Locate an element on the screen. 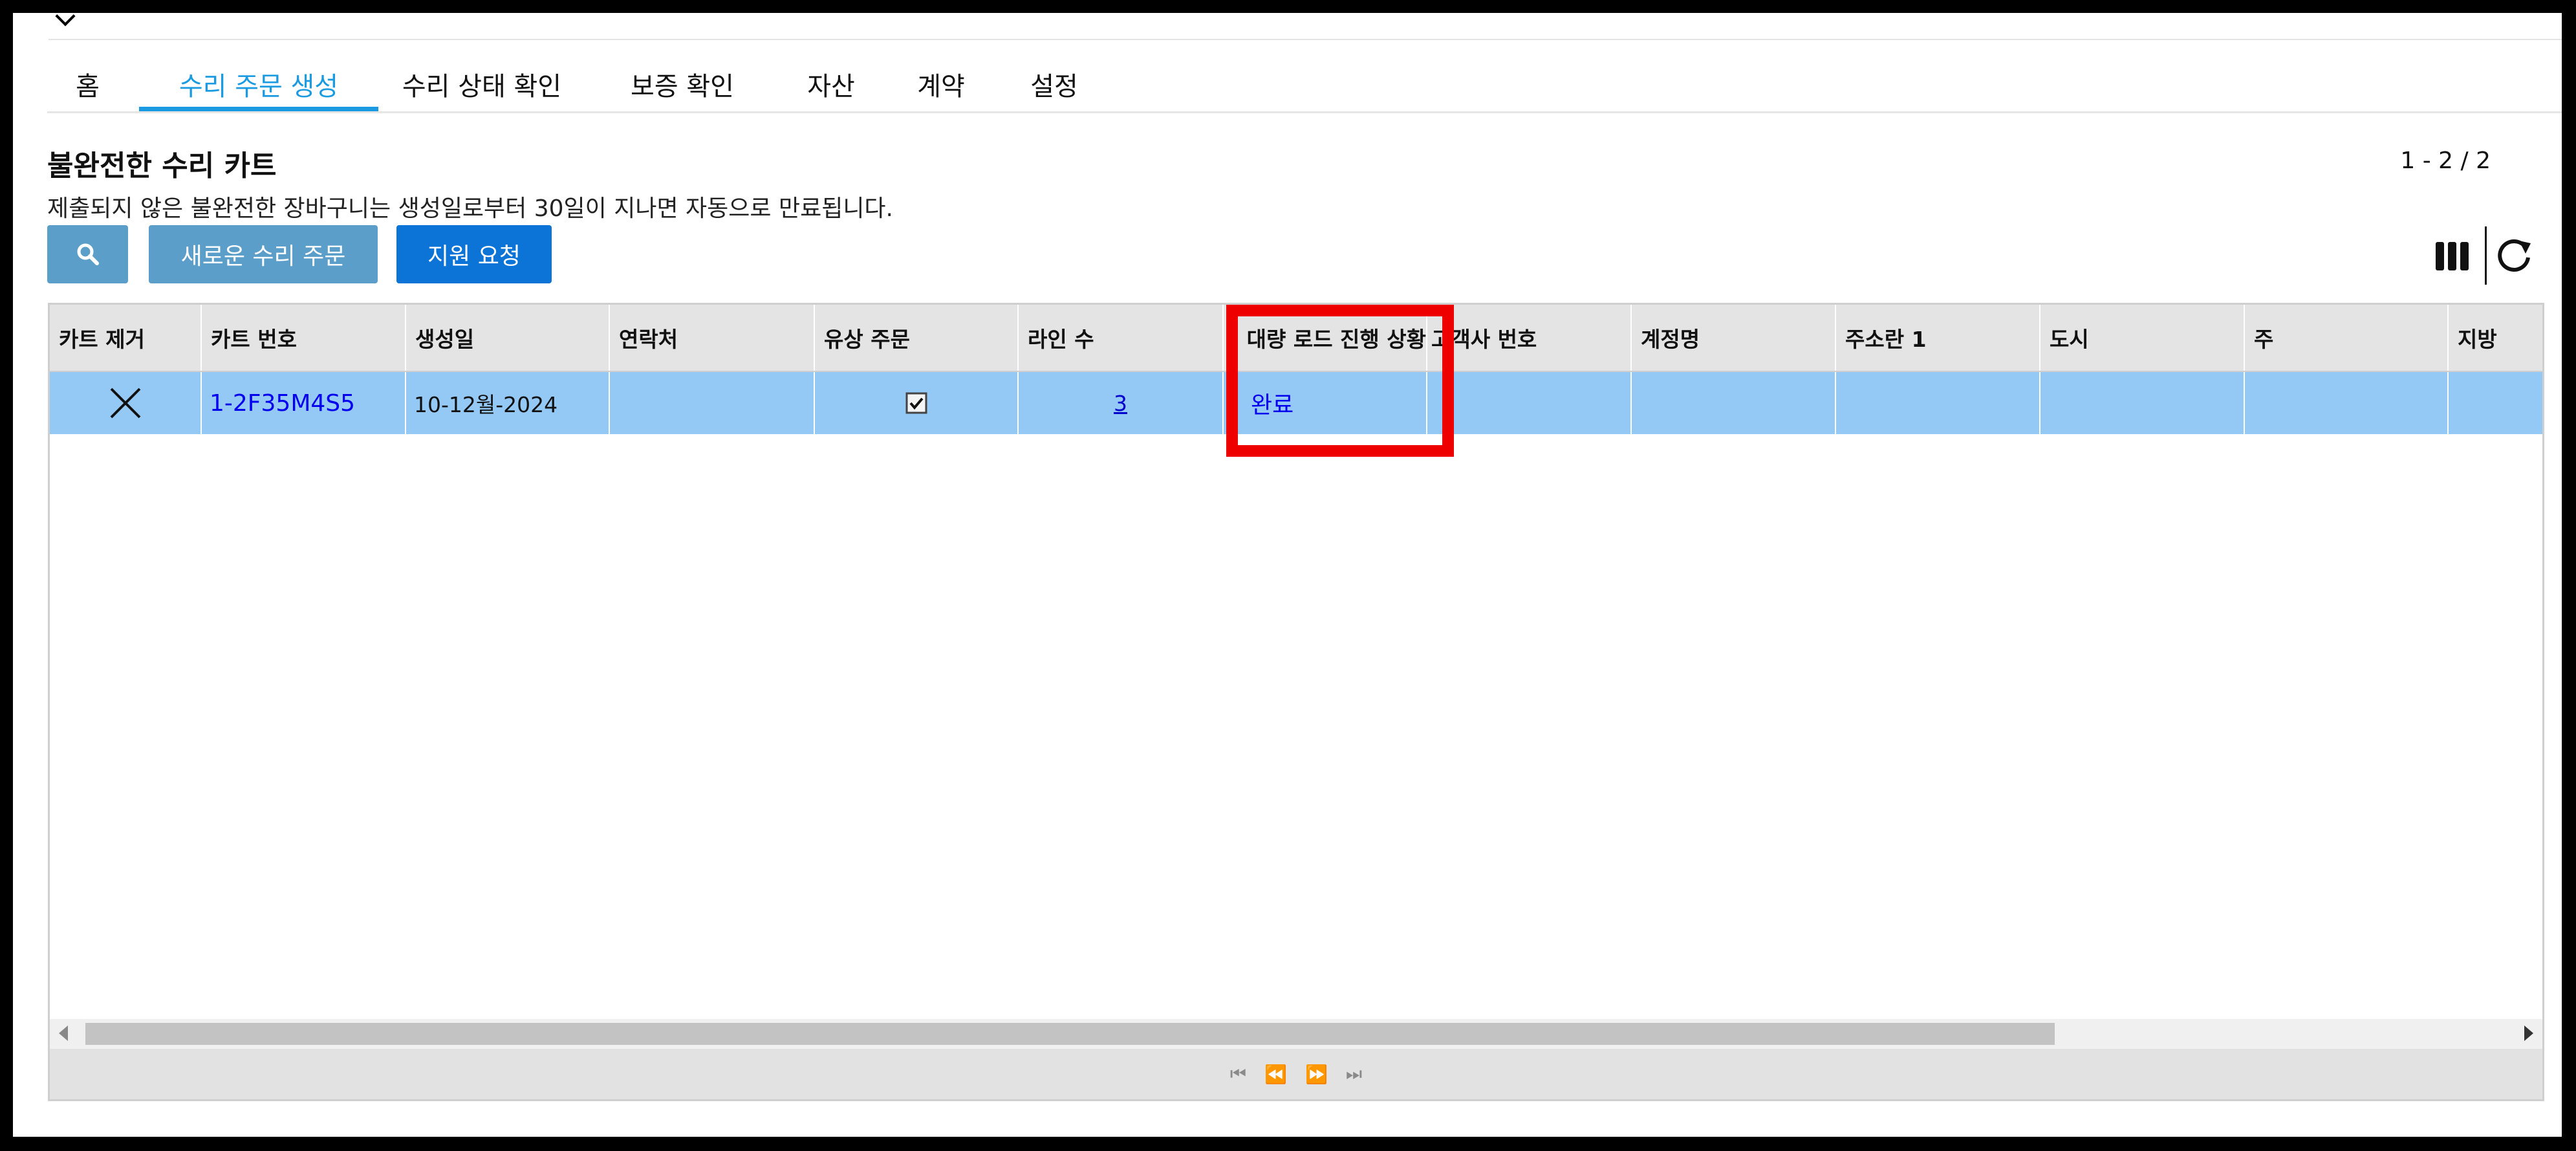  header-created-date: 생성일 is located at coordinates (508, 338).